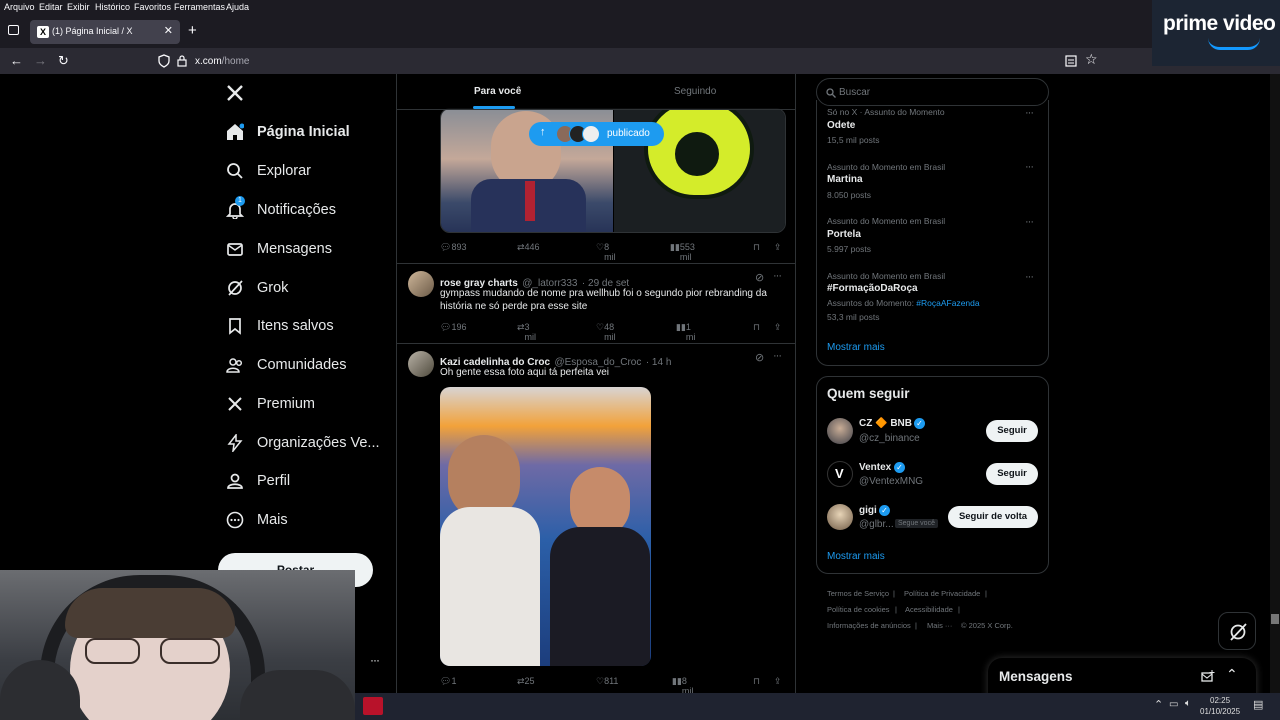 This screenshot has height=720, width=1280. I want to click on expand-chevron-icon: ⌃, so click(1232, 674).